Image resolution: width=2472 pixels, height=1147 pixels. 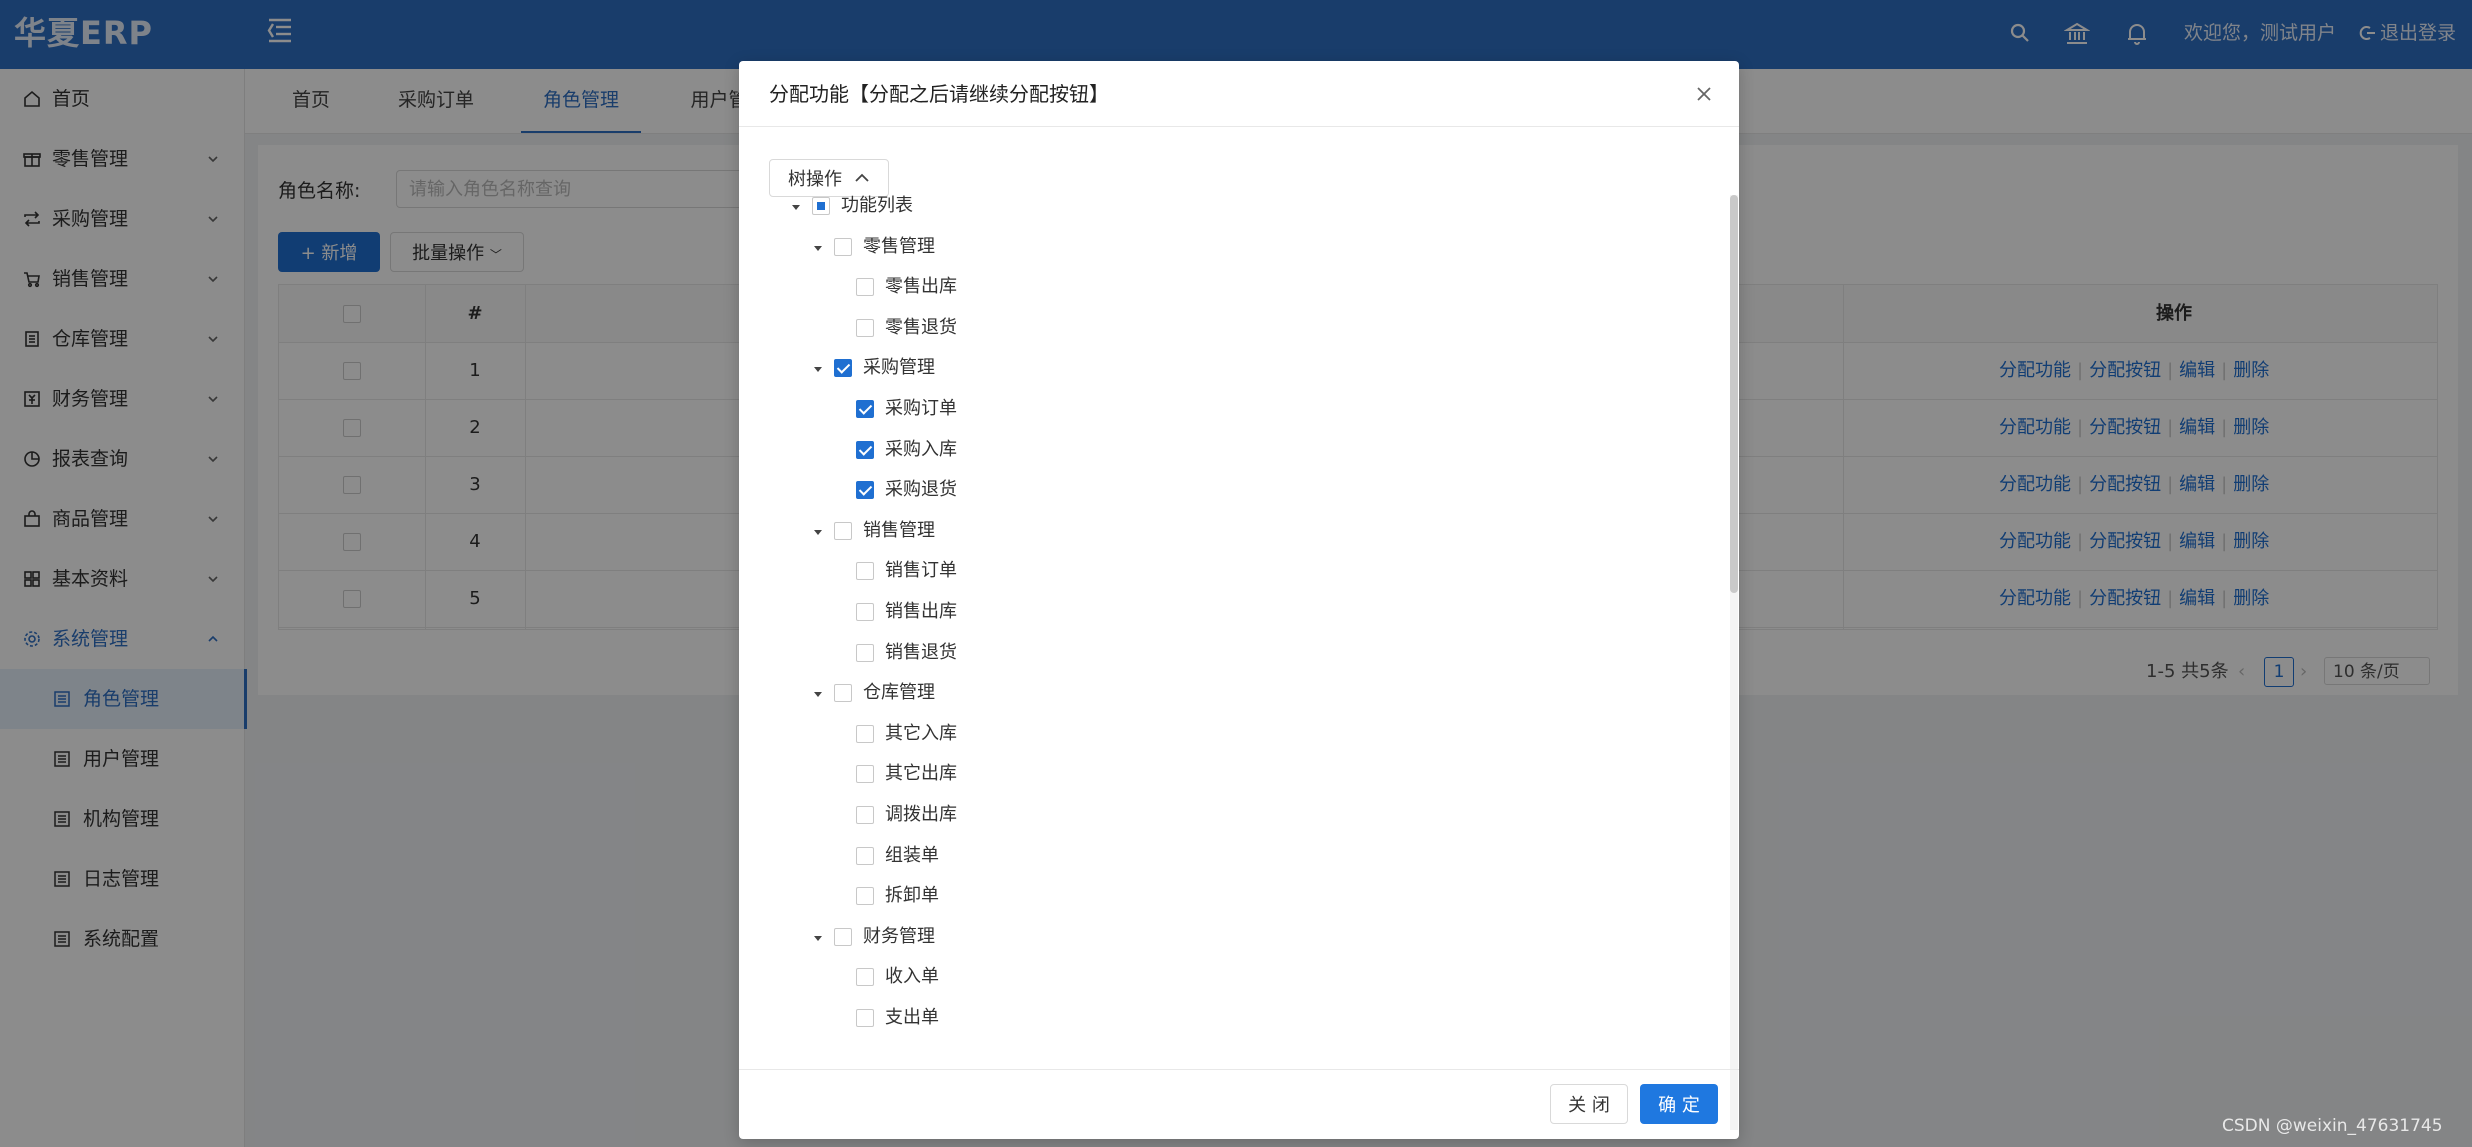 I want to click on tree-node-label: 销售订单, so click(x=921, y=571).